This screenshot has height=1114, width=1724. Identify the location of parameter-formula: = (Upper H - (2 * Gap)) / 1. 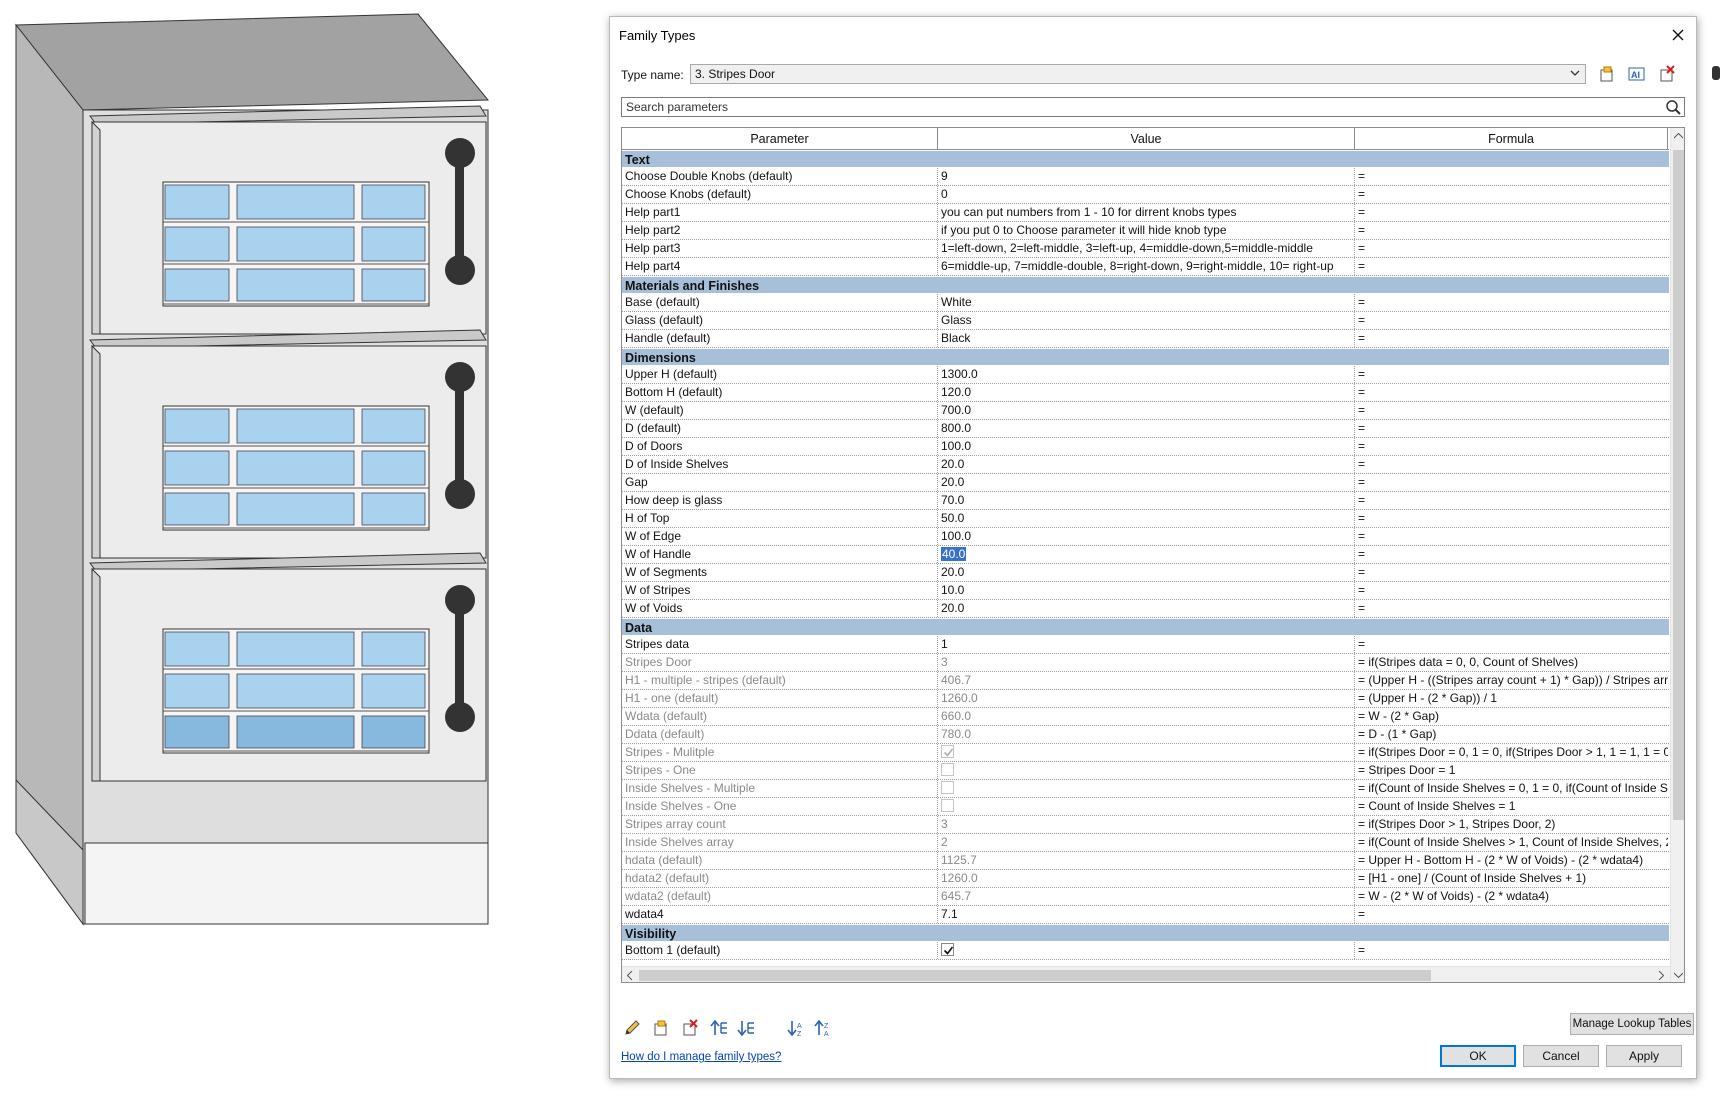
(1511, 698).